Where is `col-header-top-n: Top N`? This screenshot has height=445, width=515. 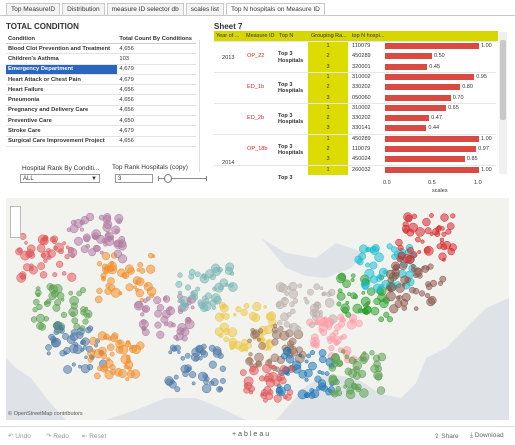 col-header-top-n: Top N is located at coordinates (293, 36).